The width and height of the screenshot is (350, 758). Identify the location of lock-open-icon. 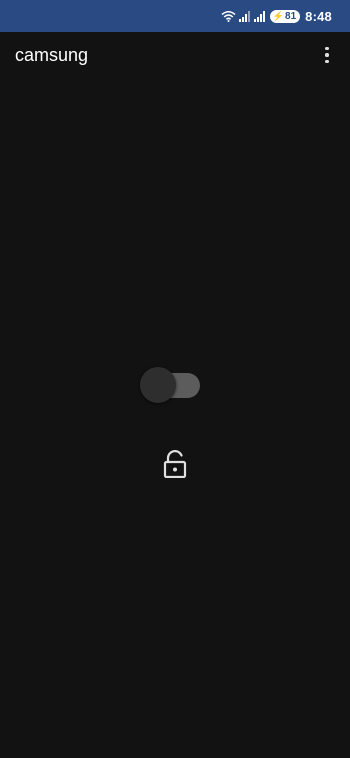
(175, 464).